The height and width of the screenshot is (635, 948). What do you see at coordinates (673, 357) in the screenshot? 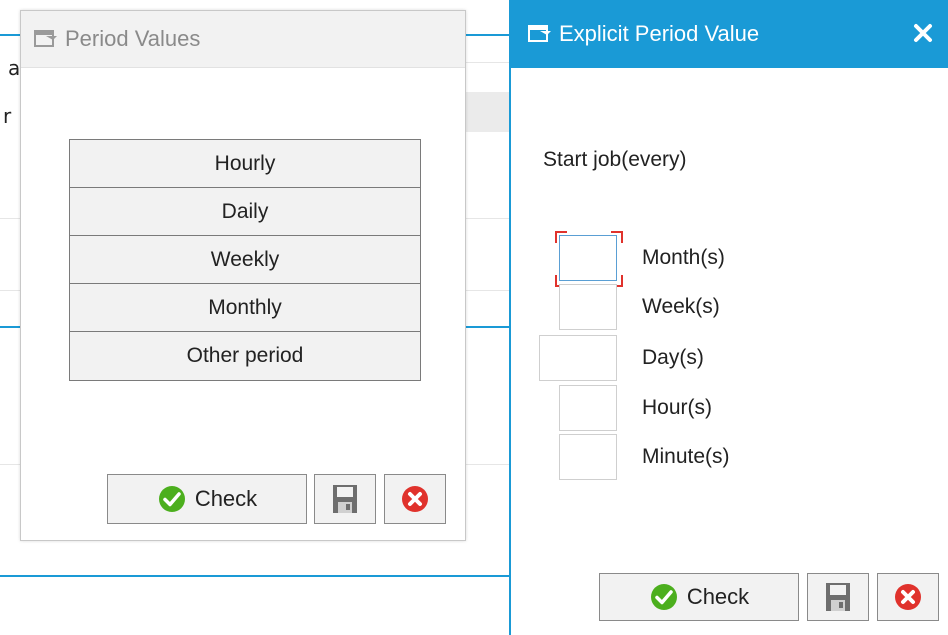
I see `days-label: Day(s)` at bounding box center [673, 357].